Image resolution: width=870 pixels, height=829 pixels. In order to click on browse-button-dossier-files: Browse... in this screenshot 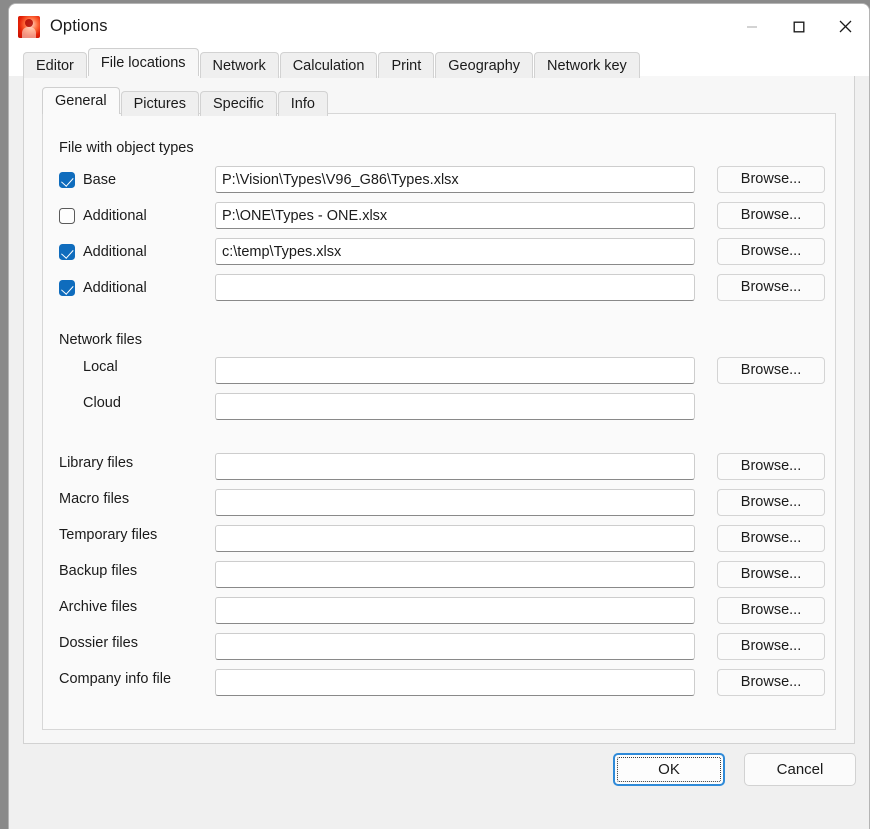, I will do `click(771, 646)`.